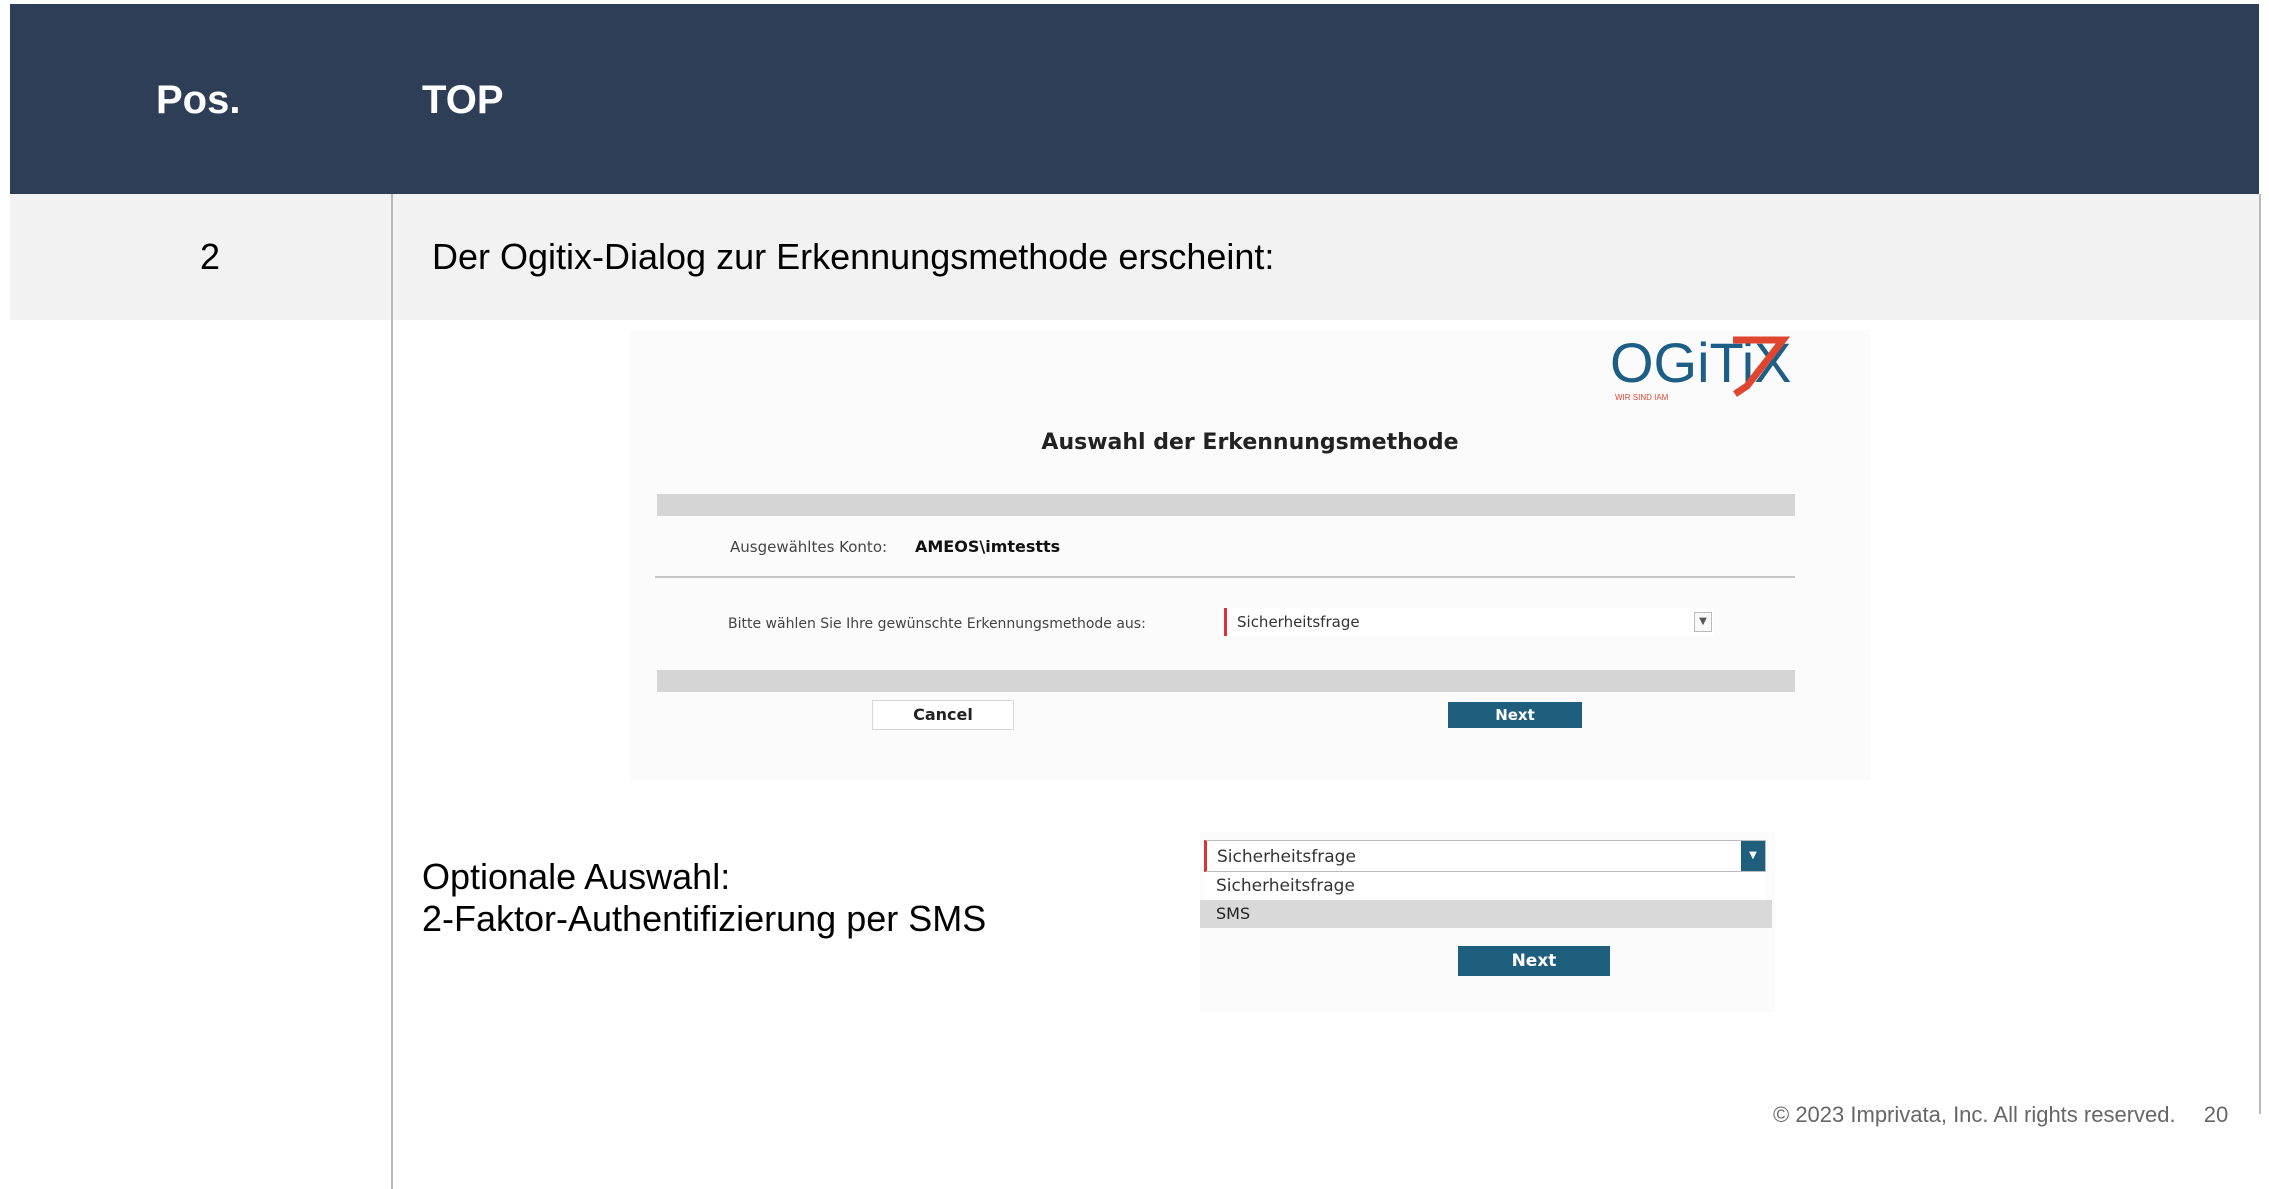  What do you see at coordinates (210, 256) in the screenshot?
I see `row-number: 2` at bounding box center [210, 256].